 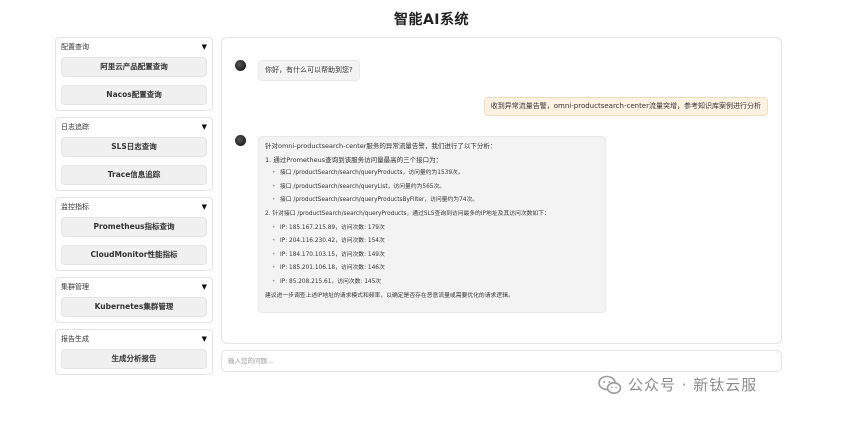 I want to click on group-log-trace: 日志追踪 ▼ SLS日志查询 Trace信息追踪, so click(x=134, y=154).